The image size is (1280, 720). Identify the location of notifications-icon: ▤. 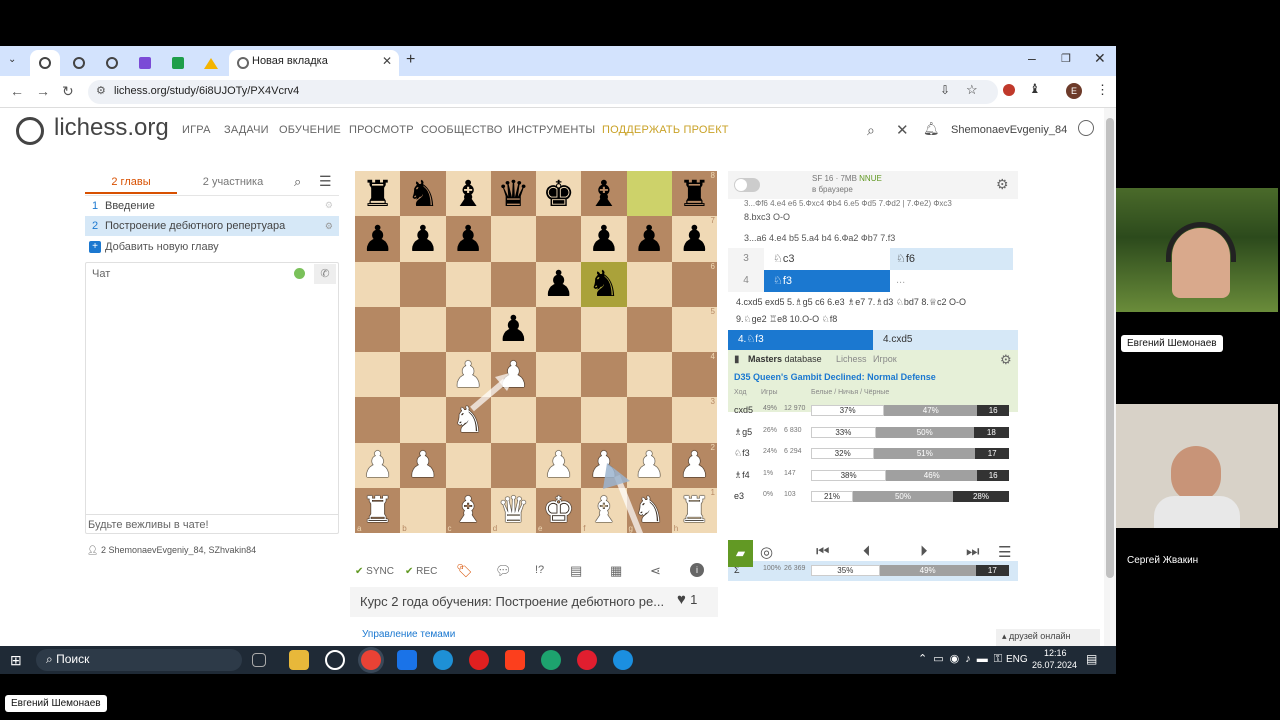
(1091, 659).